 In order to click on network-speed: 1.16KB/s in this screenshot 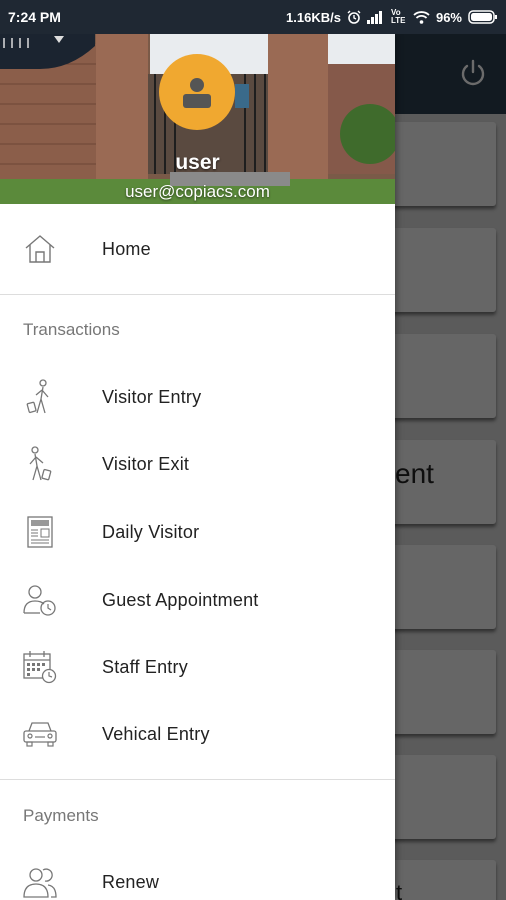, I will do `click(313, 17)`.